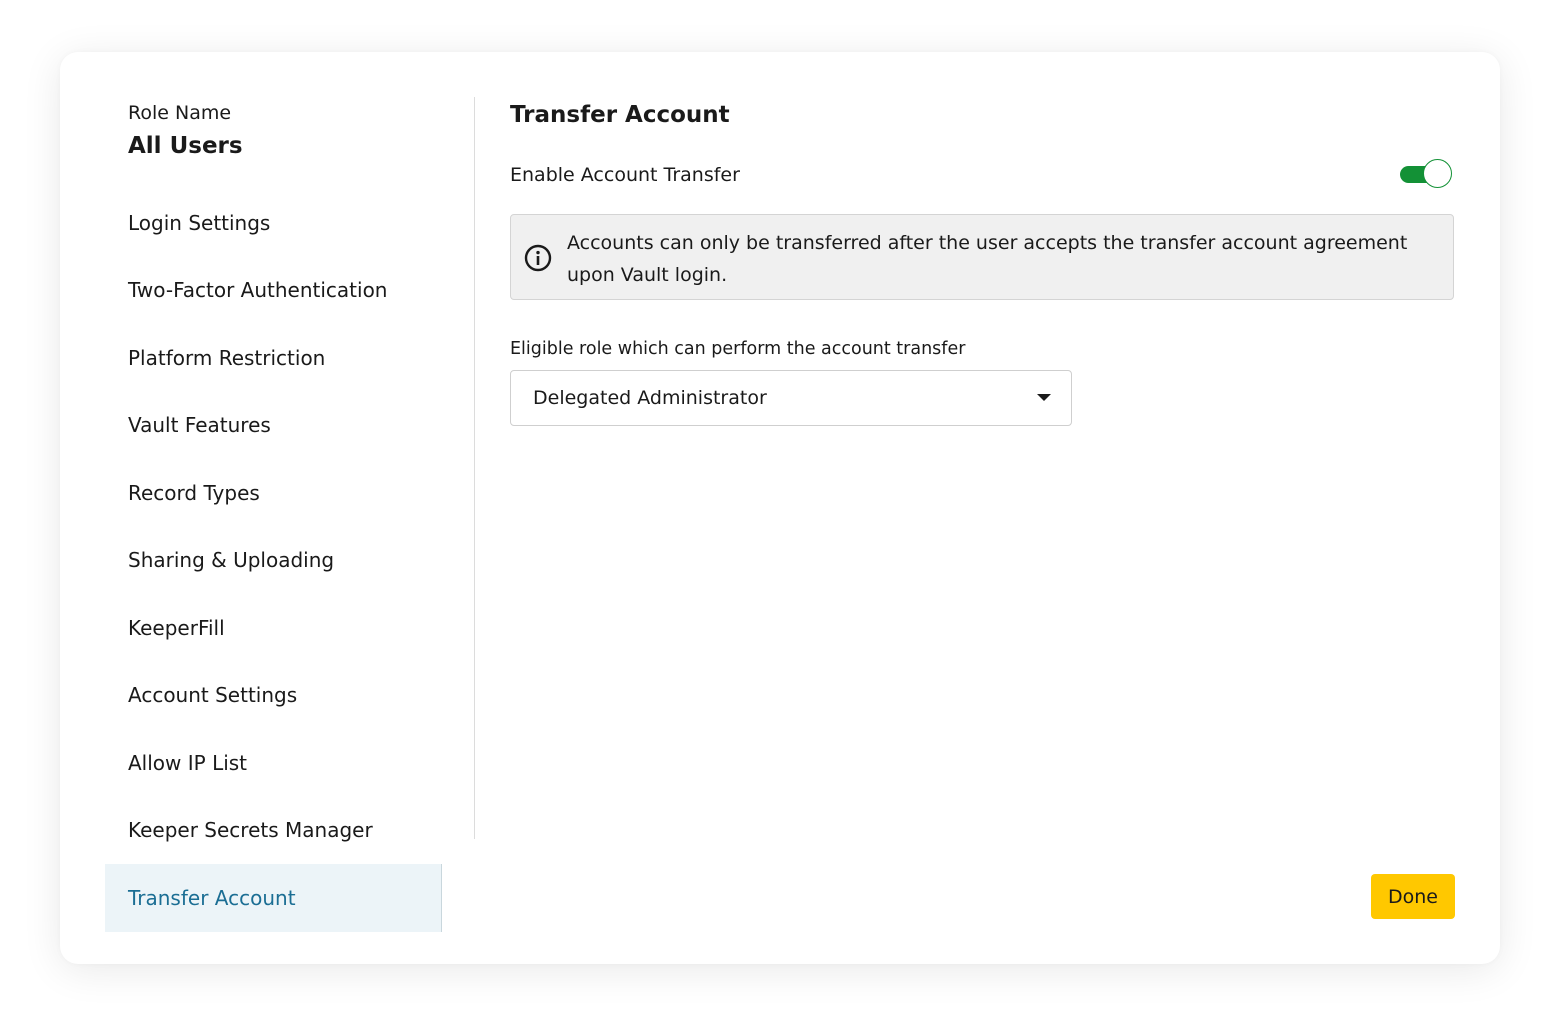 This screenshot has height=1032, width=1560. What do you see at coordinates (538, 258) in the screenshot?
I see `info-circle-icon` at bounding box center [538, 258].